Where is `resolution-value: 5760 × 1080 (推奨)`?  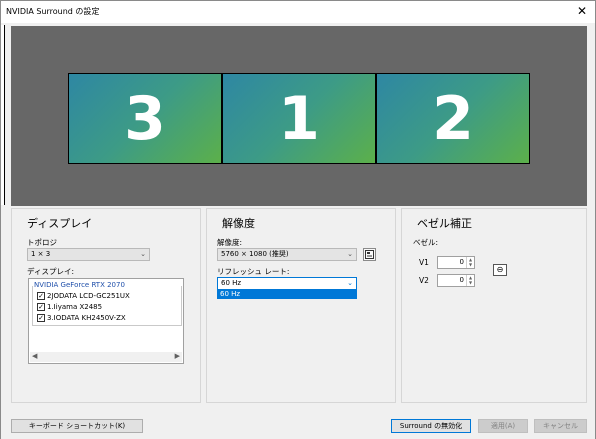
resolution-value: 5760 × 1080 (推奨) is located at coordinates (255, 254).